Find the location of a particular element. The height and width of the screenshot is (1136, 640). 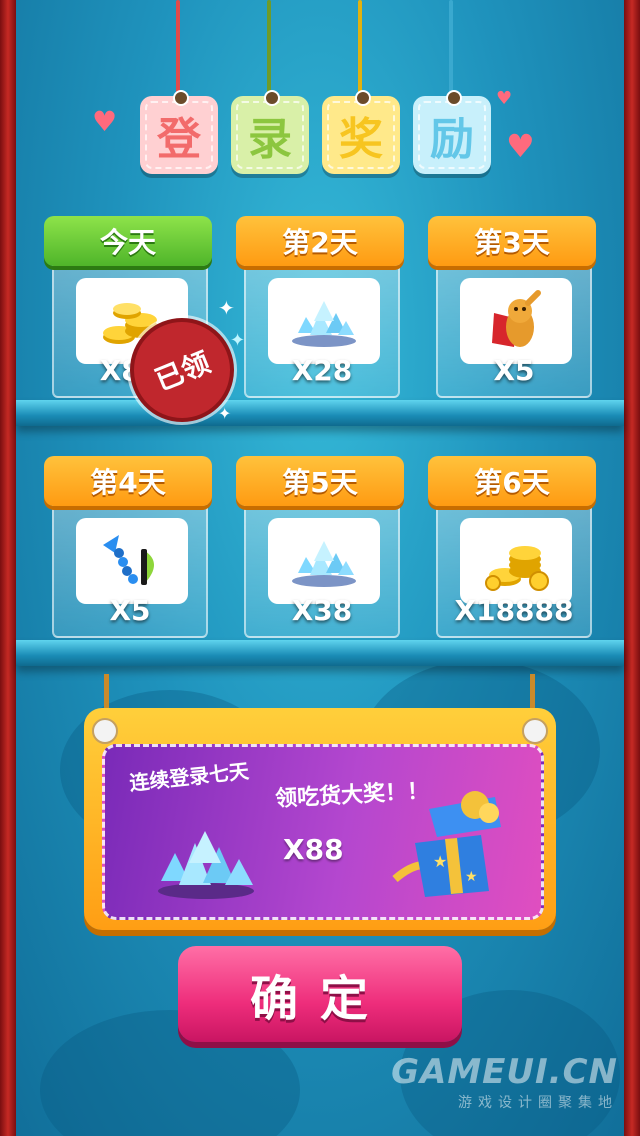

reward-card-day4: X5 第4天 is located at coordinates (128, 547).